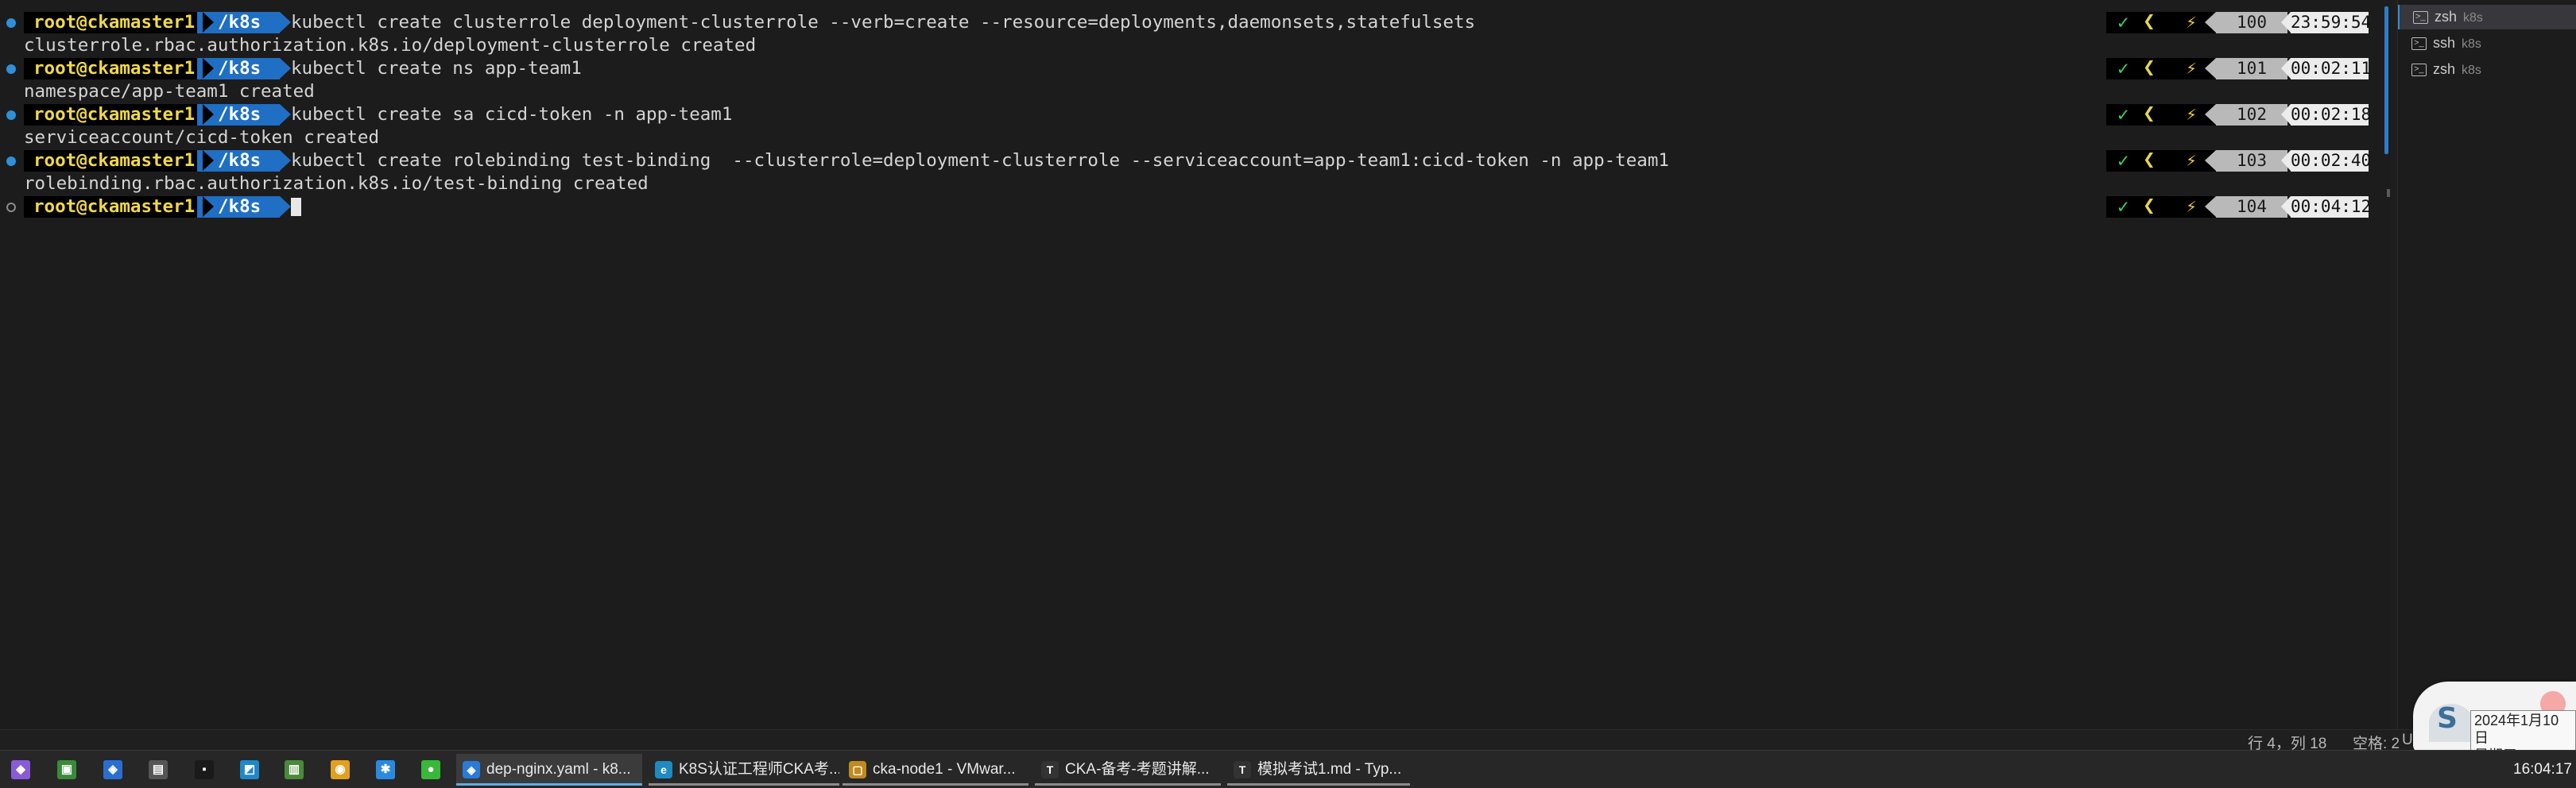 The width and height of the screenshot is (2576, 788). What do you see at coordinates (2326, 22) in the screenshot?
I see `command-time: 23:59:54` at bounding box center [2326, 22].